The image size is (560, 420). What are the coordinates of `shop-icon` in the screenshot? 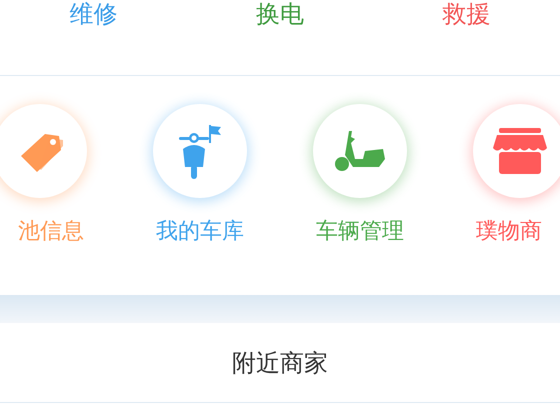 It's located at (520, 151).